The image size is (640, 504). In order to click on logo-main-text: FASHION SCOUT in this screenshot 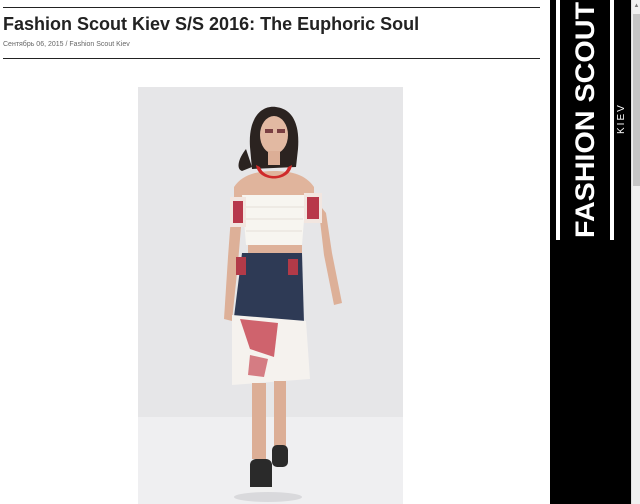, I will do `click(585, 119)`.